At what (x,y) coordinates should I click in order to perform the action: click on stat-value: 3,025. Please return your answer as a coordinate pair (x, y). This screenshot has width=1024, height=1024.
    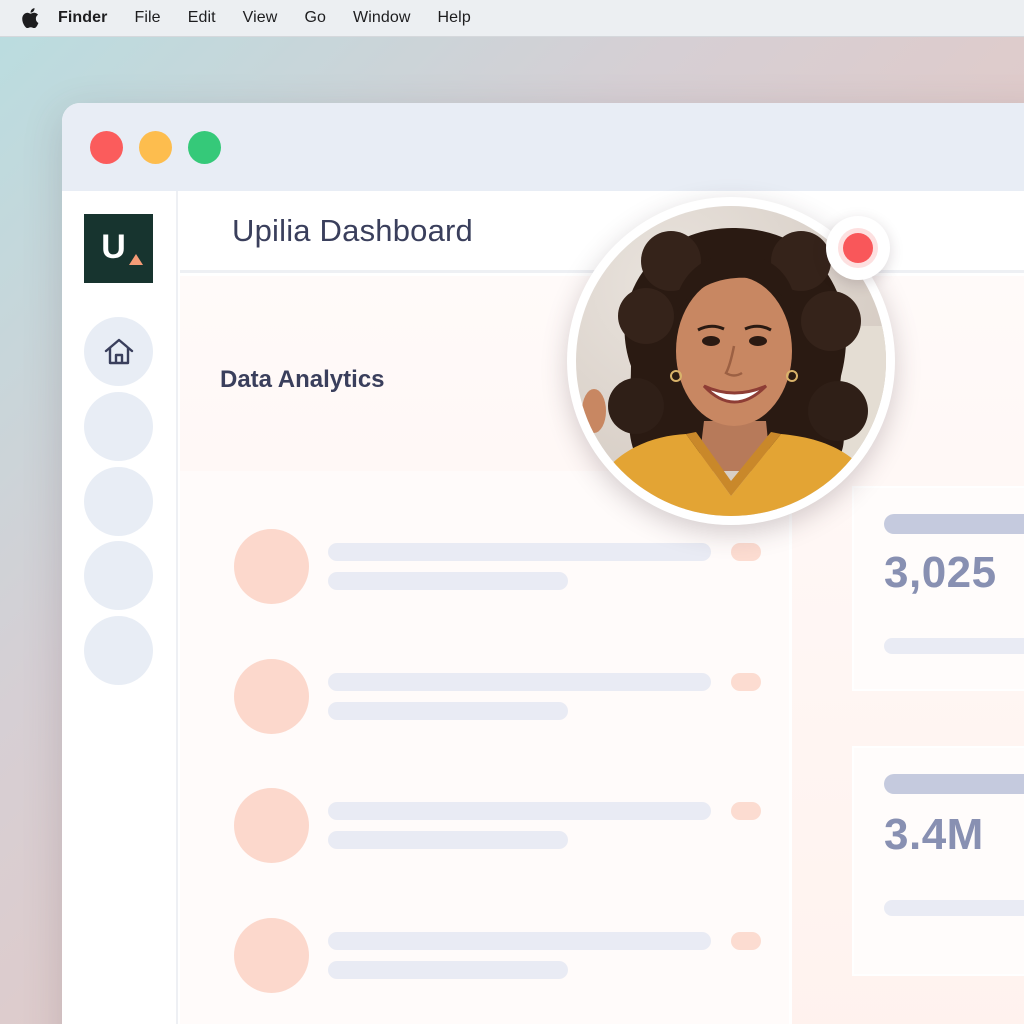
    Looking at the image, I should click on (940, 572).